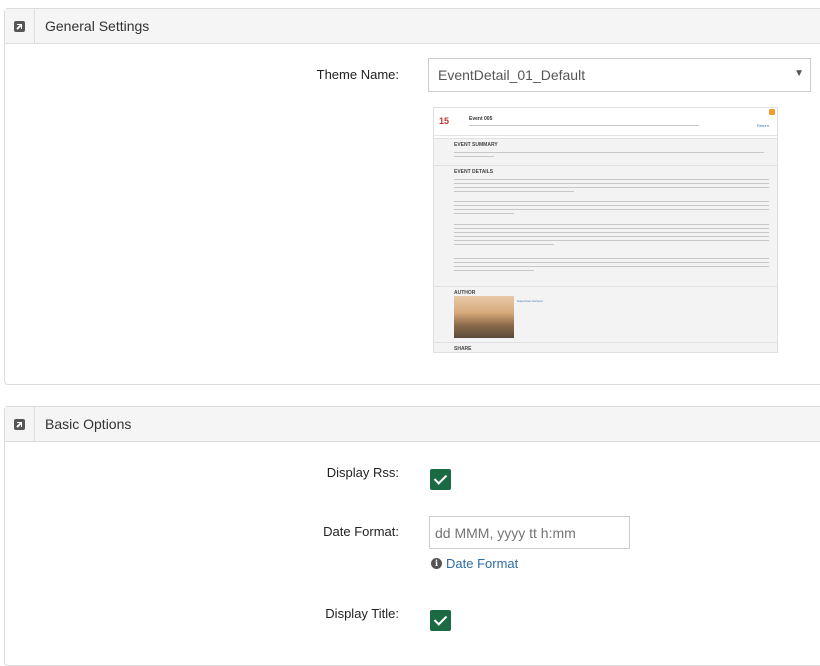 The height and width of the screenshot is (666, 820). What do you see at coordinates (605, 347) in the screenshot?
I see `preview-share-section: SHARE` at bounding box center [605, 347].